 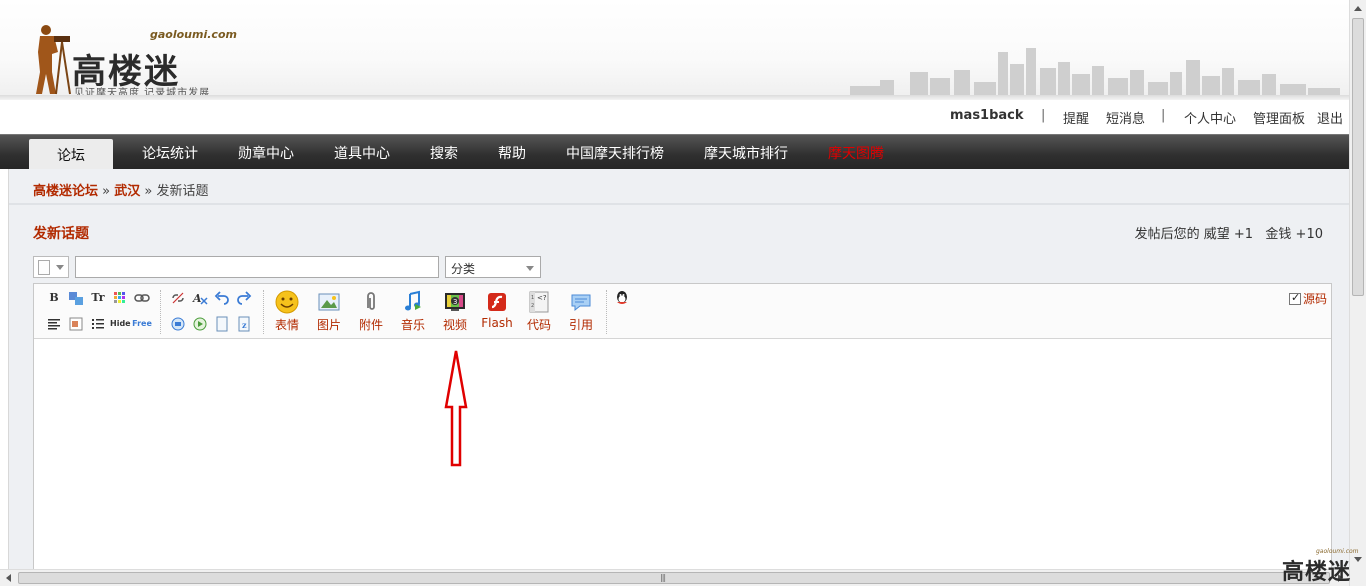 What do you see at coordinates (746, 153) in the screenshot?
I see `tab-city-ranking: 摩天城市排行` at bounding box center [746, 153].